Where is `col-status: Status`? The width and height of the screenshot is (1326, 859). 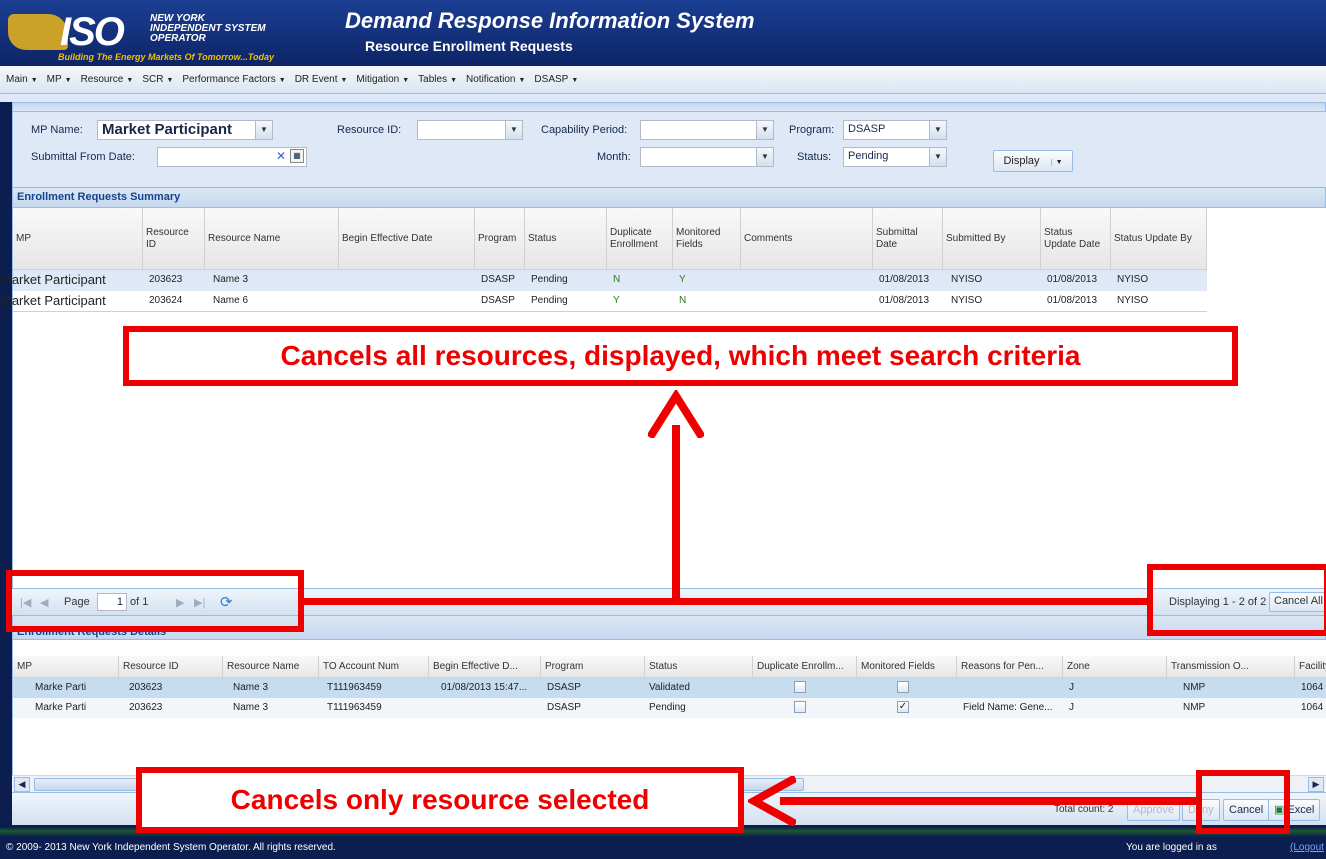
col-status: Status is located at coordinates (566, 239).